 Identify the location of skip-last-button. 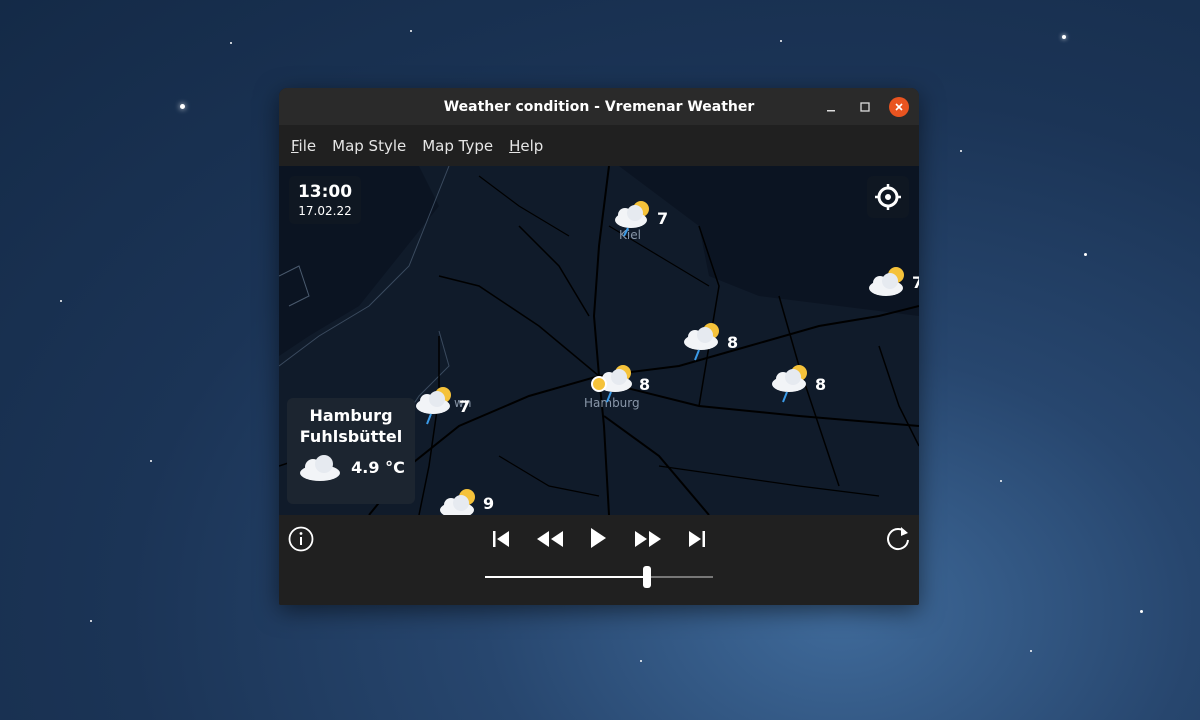
(697, 539).